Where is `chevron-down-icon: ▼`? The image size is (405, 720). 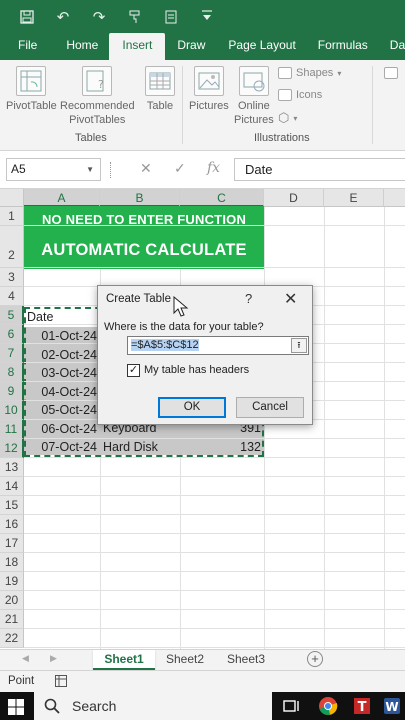
chevron-down-icon: ▼ is located at coordinates (90, 169).